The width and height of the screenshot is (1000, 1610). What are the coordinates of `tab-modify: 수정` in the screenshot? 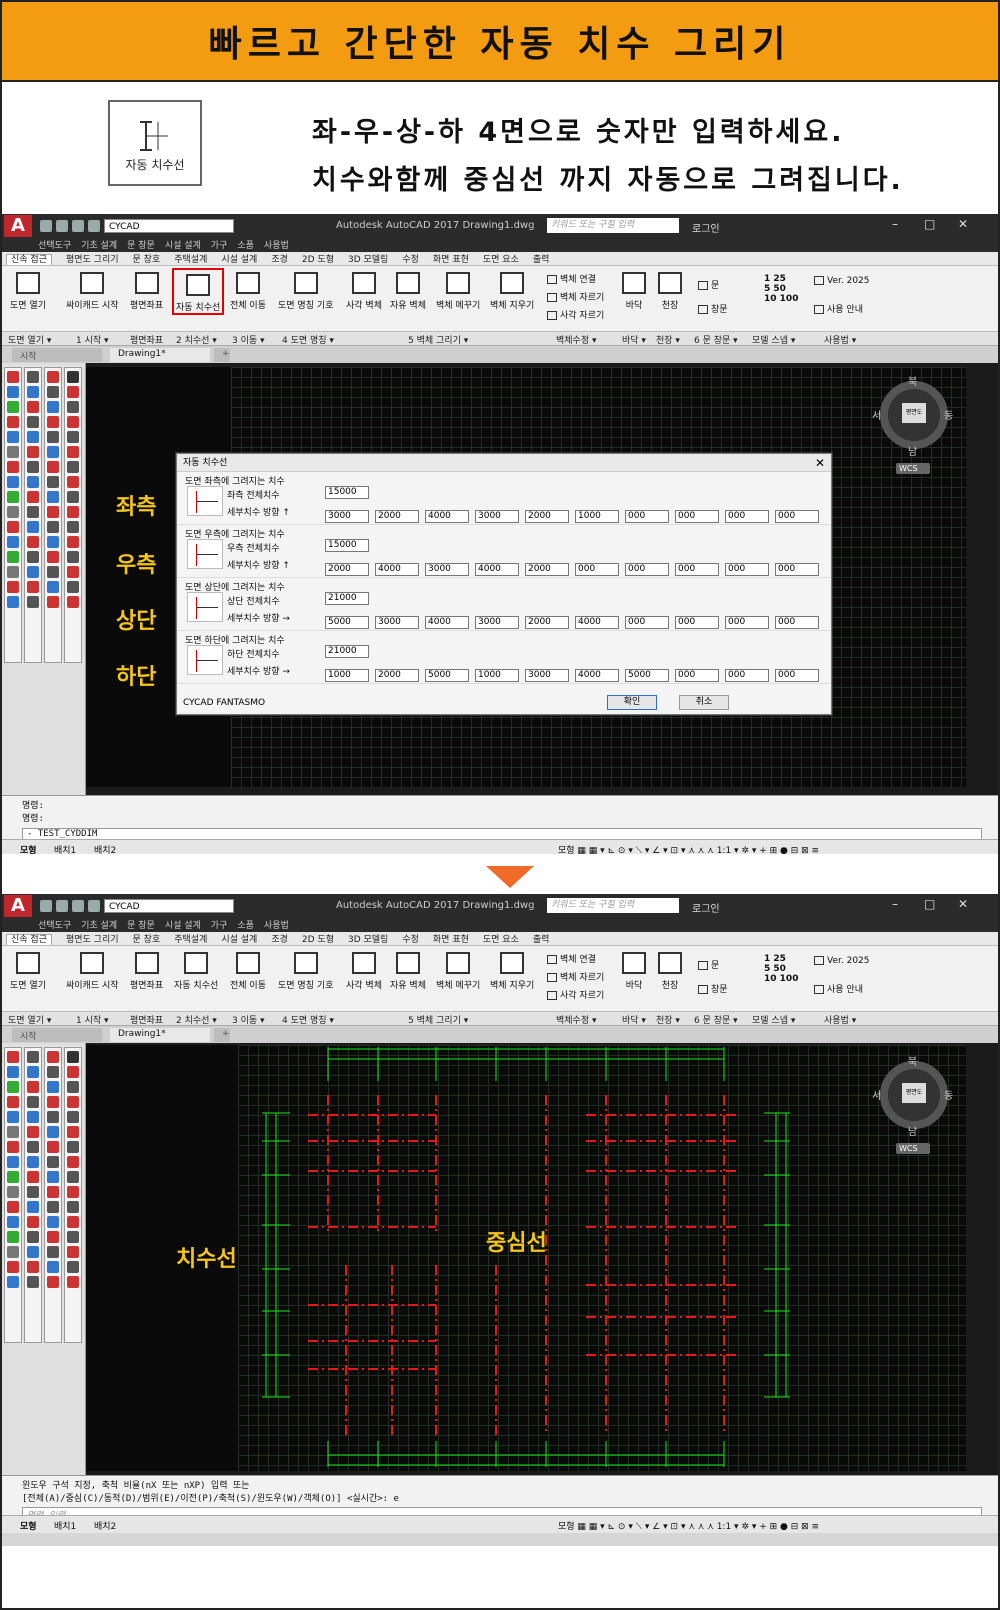 It's located at (410, 940).